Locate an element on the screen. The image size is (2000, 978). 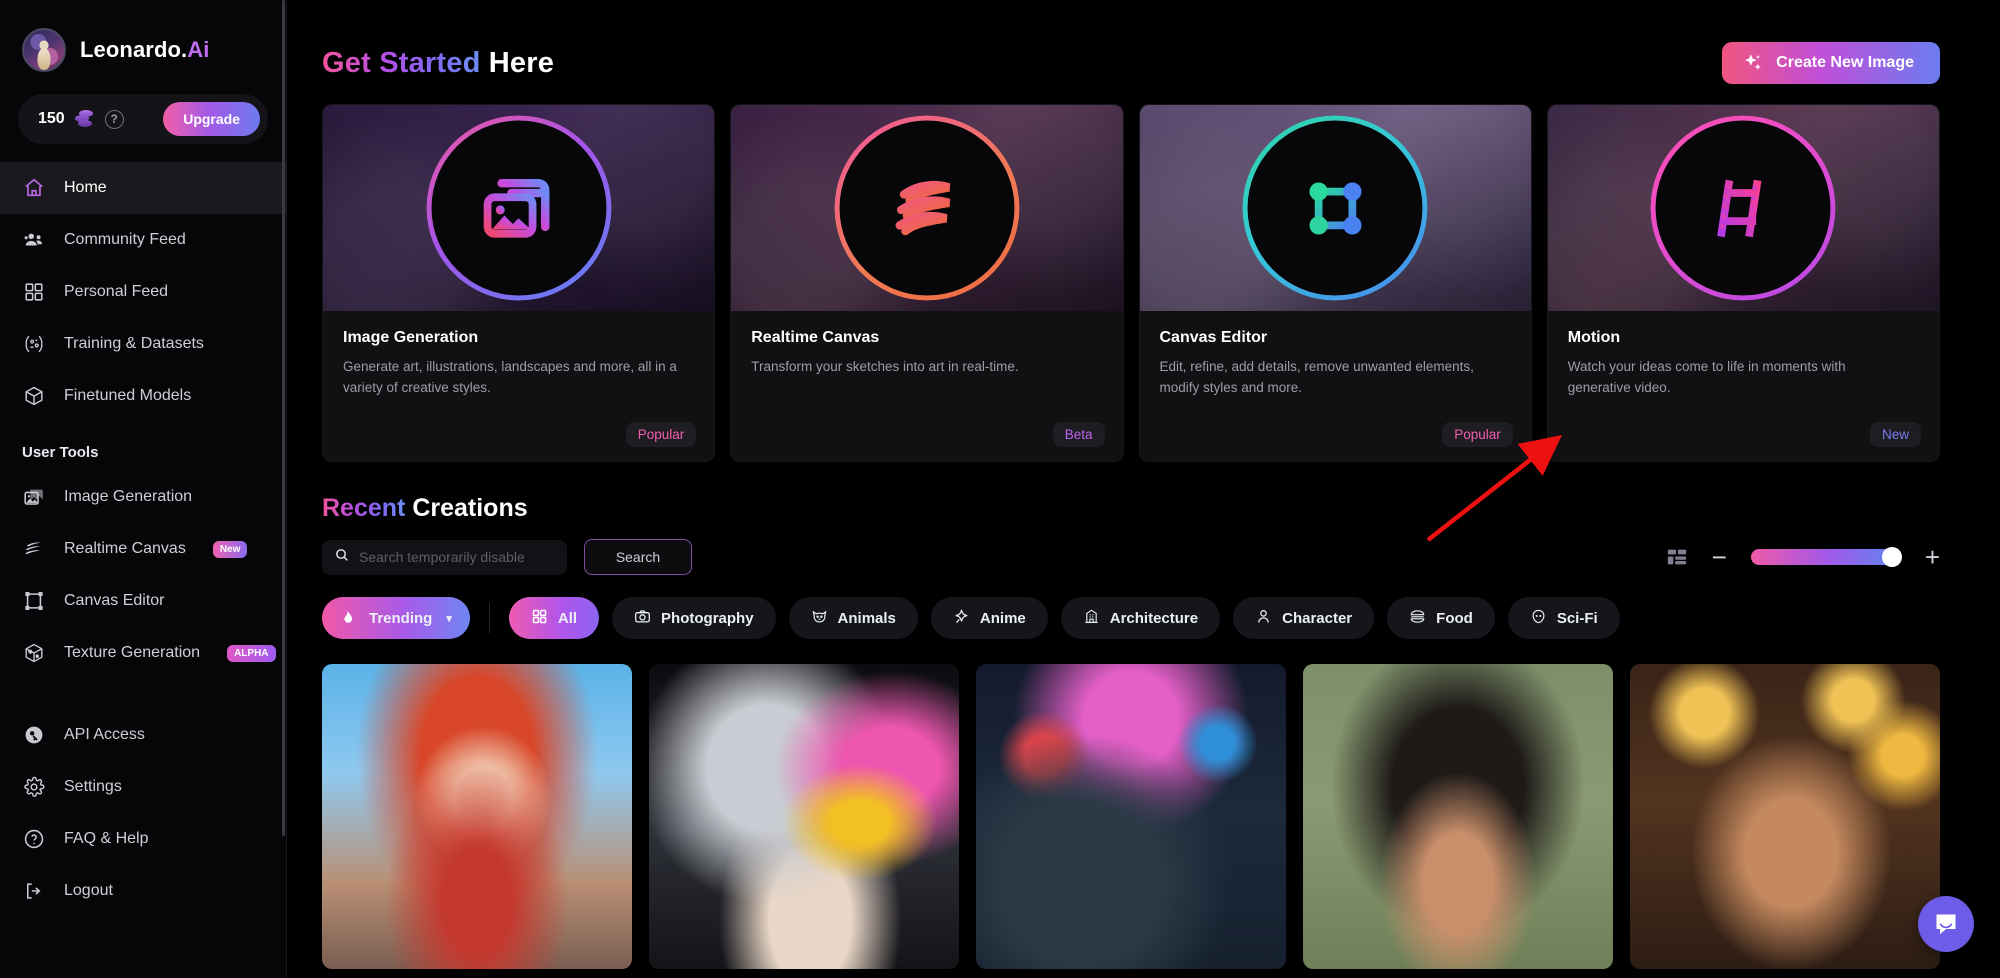
filter-chip-all: All is located at coordinates (554, 618).